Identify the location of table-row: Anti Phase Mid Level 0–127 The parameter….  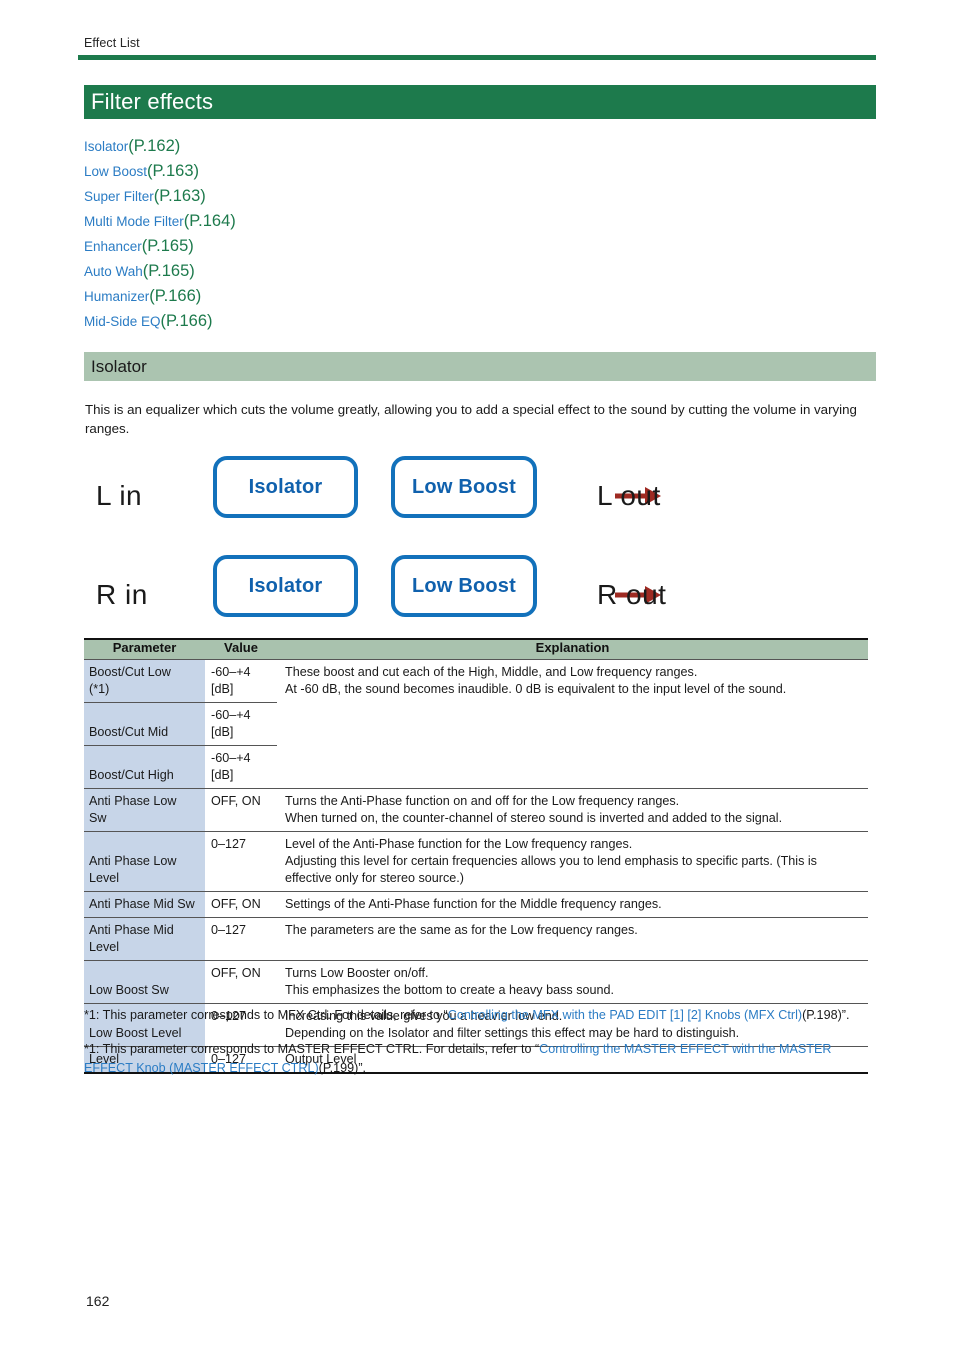
(476, 939).